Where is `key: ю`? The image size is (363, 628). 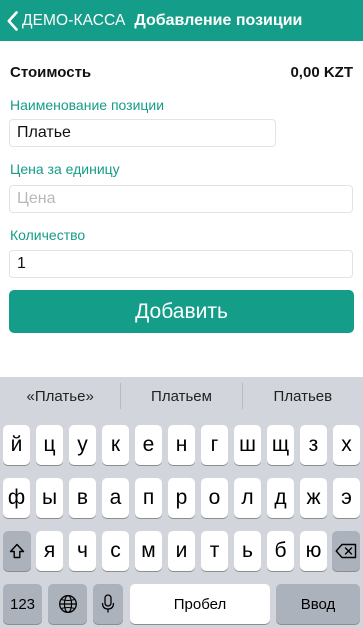
key: ю is located at coordinates (313, 551).